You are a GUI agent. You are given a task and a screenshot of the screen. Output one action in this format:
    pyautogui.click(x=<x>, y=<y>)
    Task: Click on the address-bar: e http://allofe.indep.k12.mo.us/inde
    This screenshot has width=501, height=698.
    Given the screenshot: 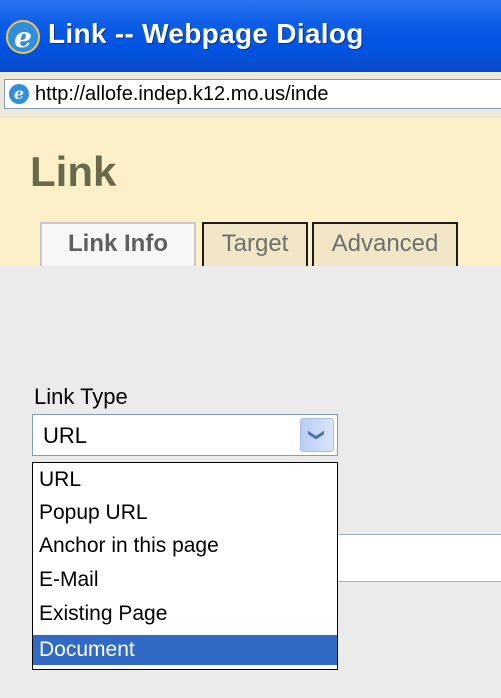 What is the action you would take?
    pyautogui.click(x=250, y=95)
    